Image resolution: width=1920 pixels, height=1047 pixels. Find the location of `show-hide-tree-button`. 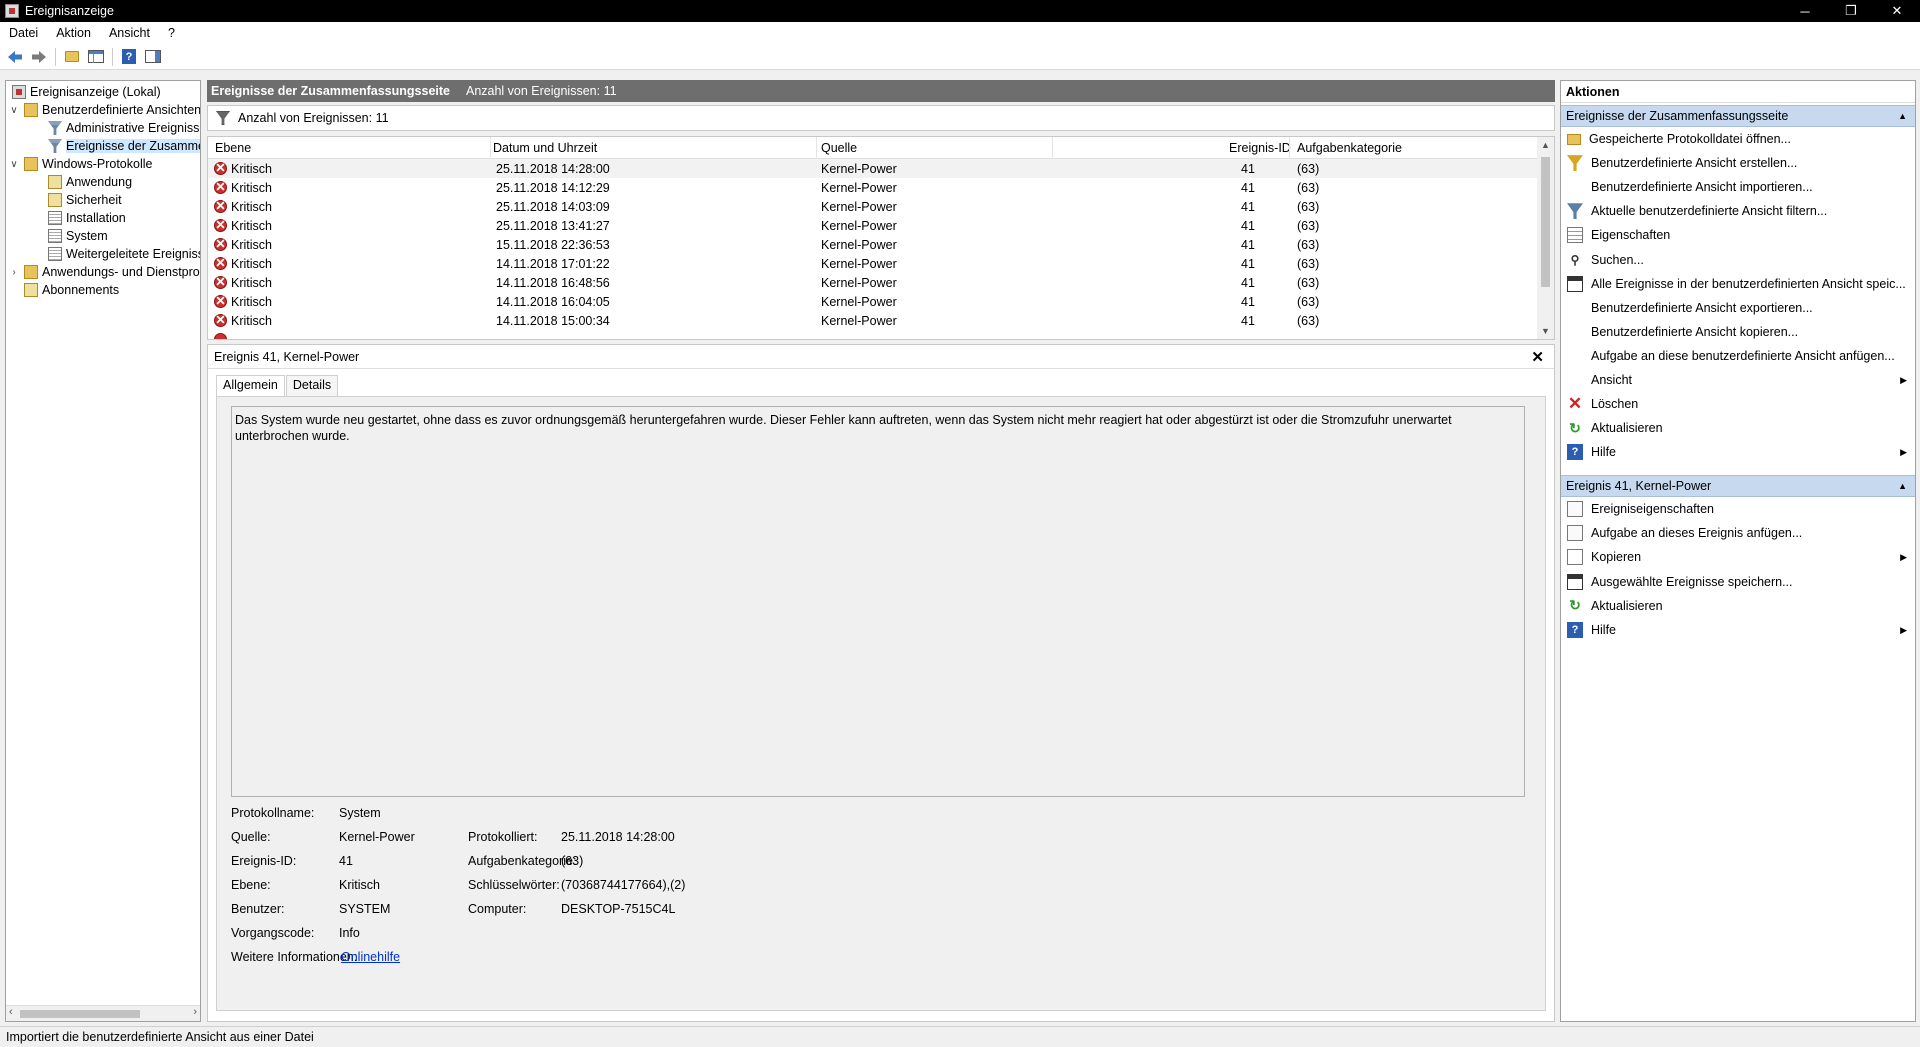

show-hide-tree-button is located at coordinates (96, 57).